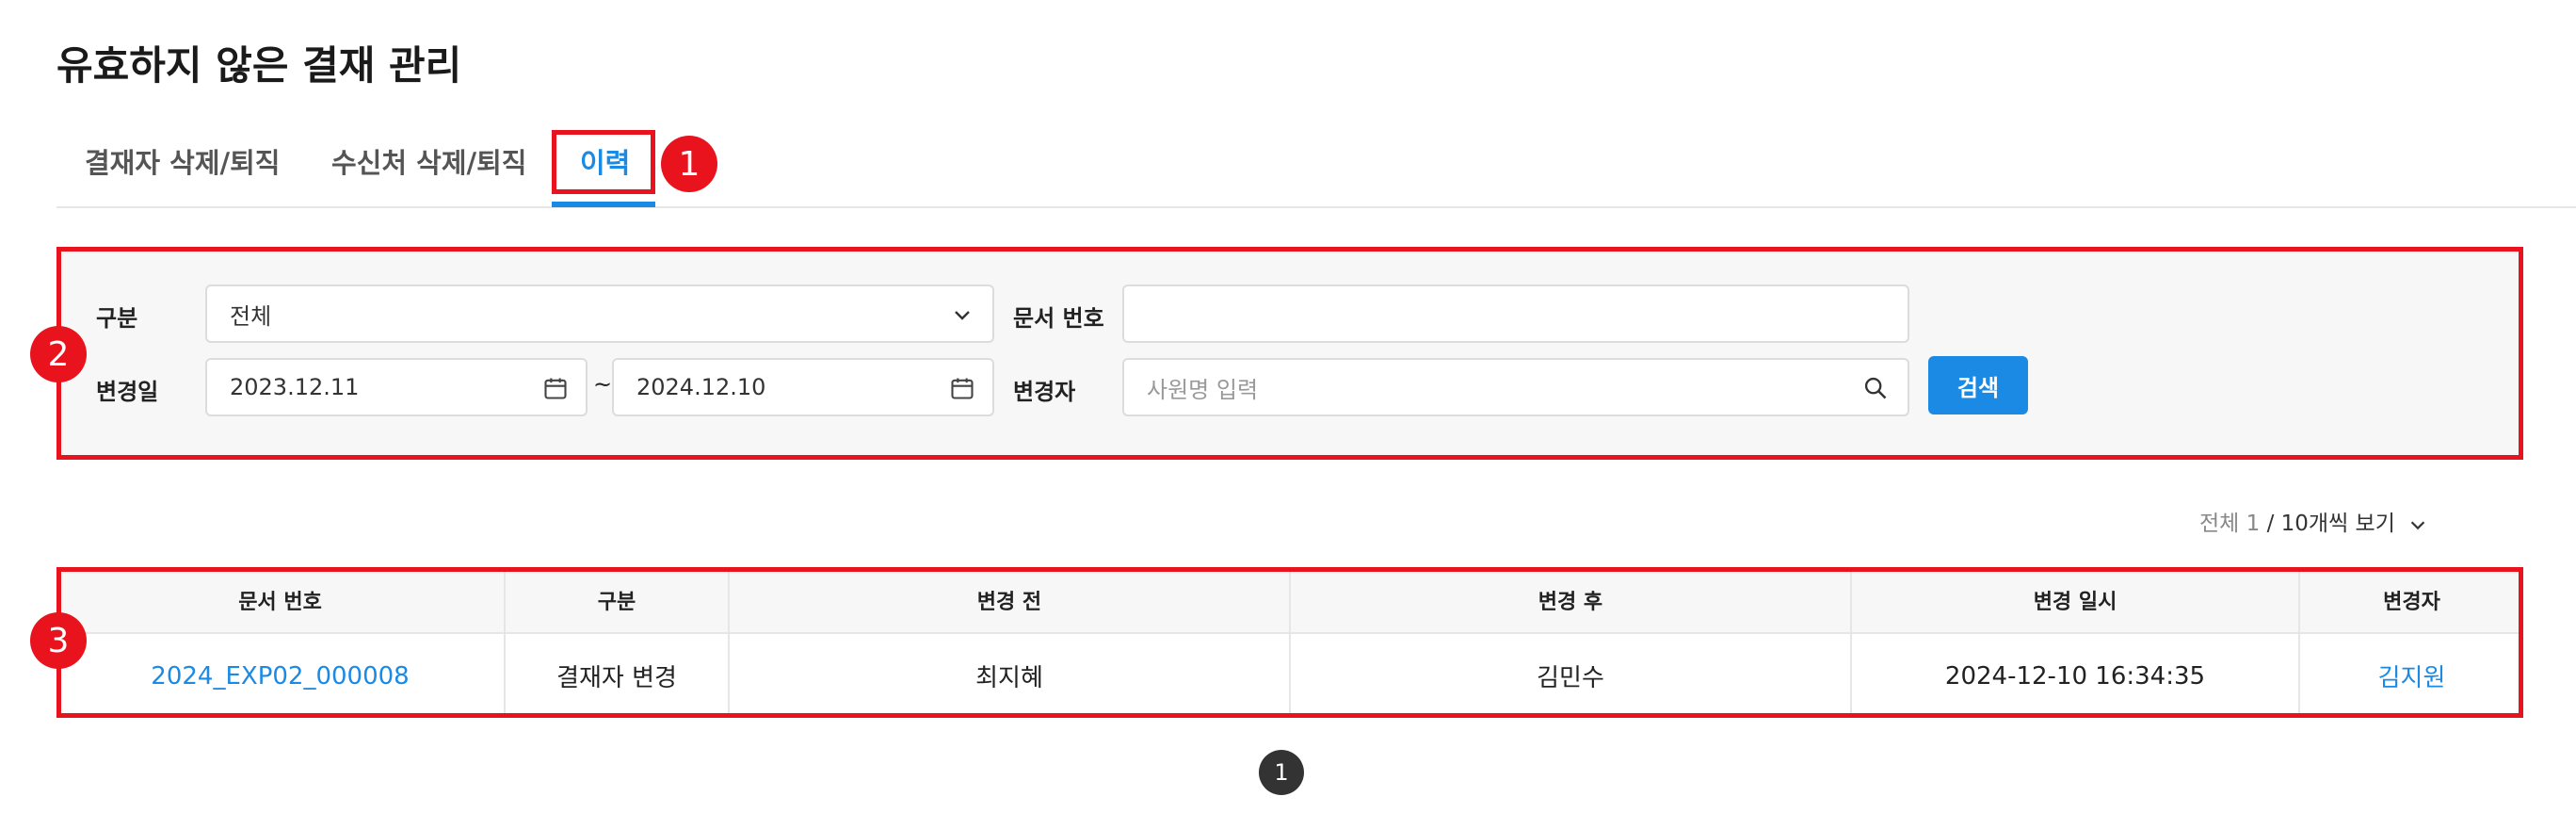 This screenshot has height=829, width=2576. I want to click on annotation-badge-1: 1, so click(689, 164).